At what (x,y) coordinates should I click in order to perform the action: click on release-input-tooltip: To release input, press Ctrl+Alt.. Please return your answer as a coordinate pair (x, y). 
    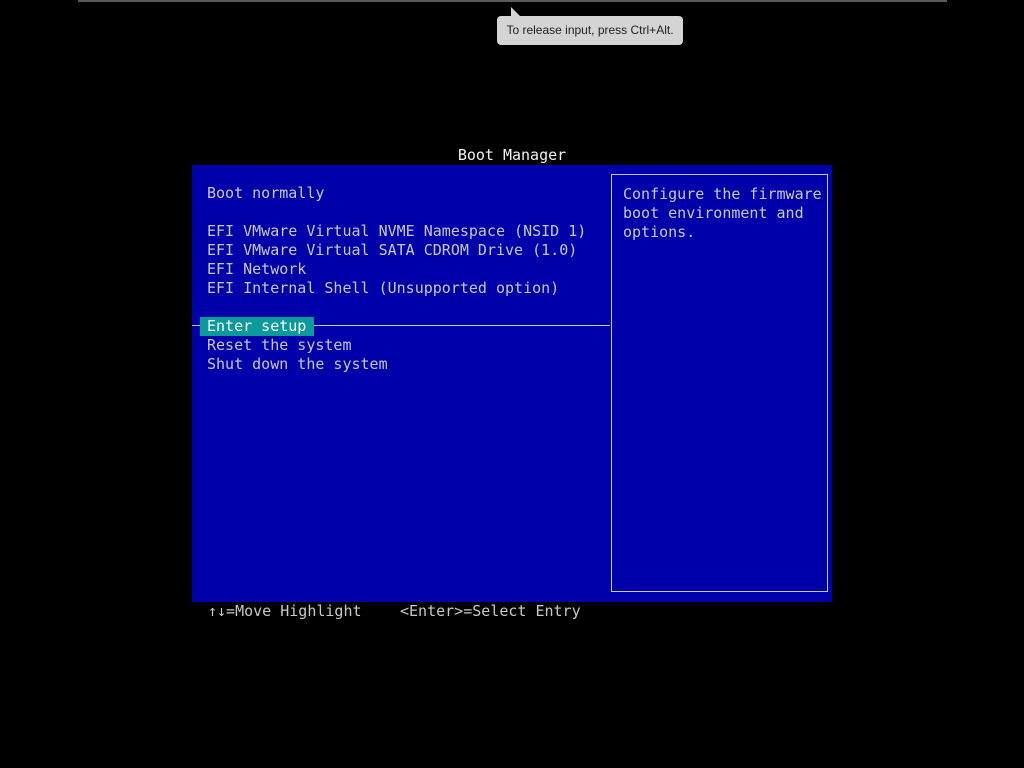
    Looking at the image, I should click on (590, 30).